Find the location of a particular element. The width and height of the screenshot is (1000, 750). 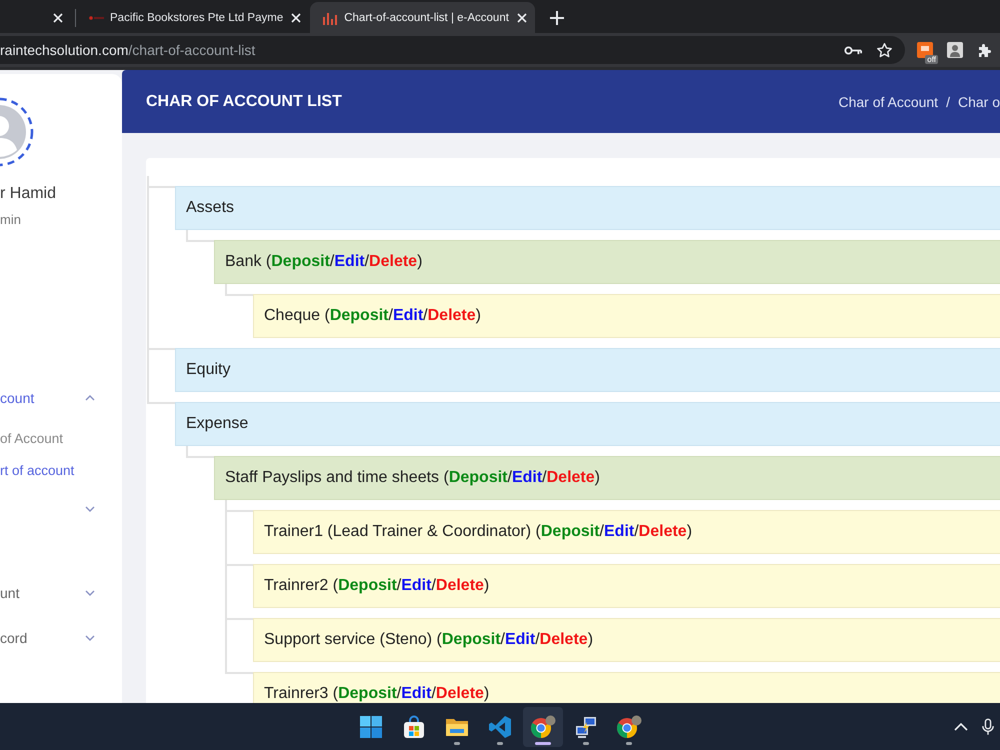

store-bag-icon is located at coordinates (414, 726).